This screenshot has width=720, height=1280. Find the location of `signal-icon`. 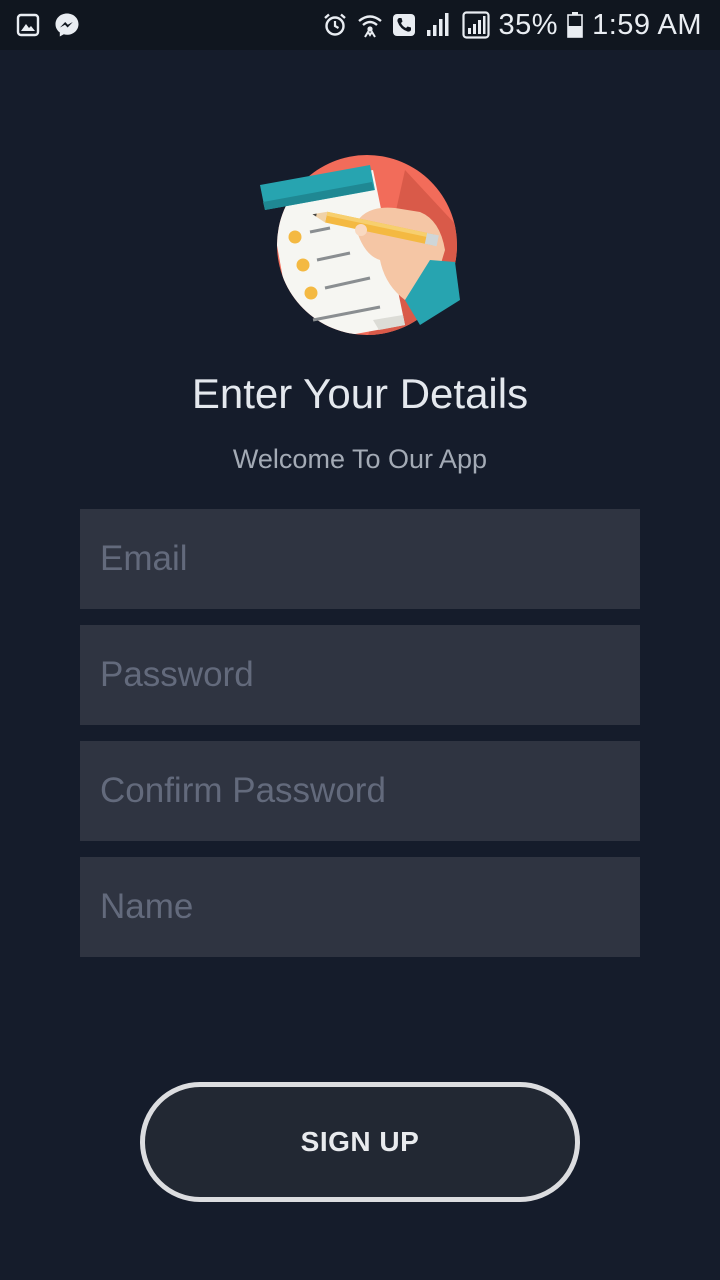

signal-icon is located at coordinates (439, 25).